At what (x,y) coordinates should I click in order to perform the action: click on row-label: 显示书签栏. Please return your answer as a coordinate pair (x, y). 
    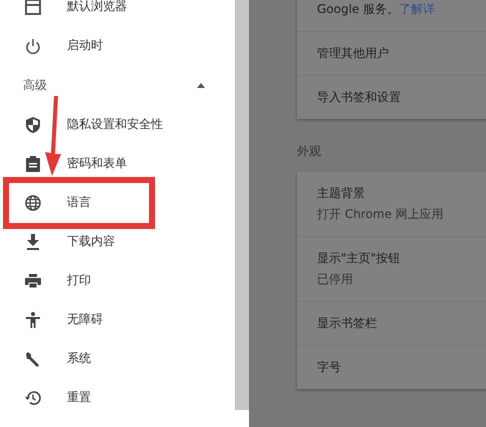
    Looking at the image, I should click on (401, 323).